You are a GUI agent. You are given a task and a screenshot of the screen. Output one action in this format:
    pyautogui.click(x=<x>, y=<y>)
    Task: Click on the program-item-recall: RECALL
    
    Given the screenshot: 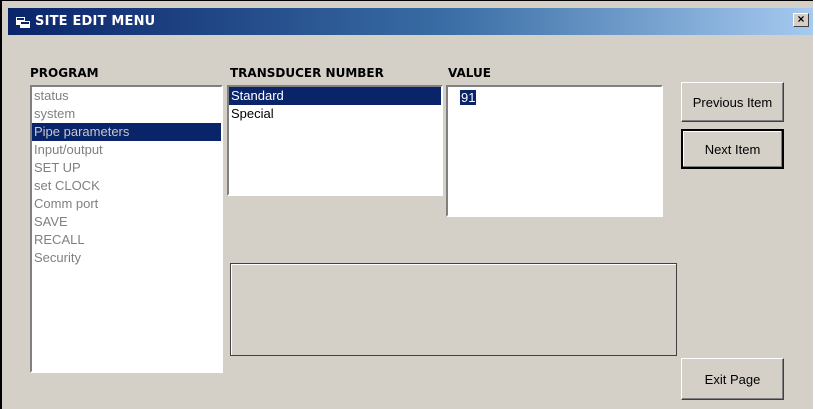 What is the action you would take?
    pyautogui.click(x=126, y=240)
    